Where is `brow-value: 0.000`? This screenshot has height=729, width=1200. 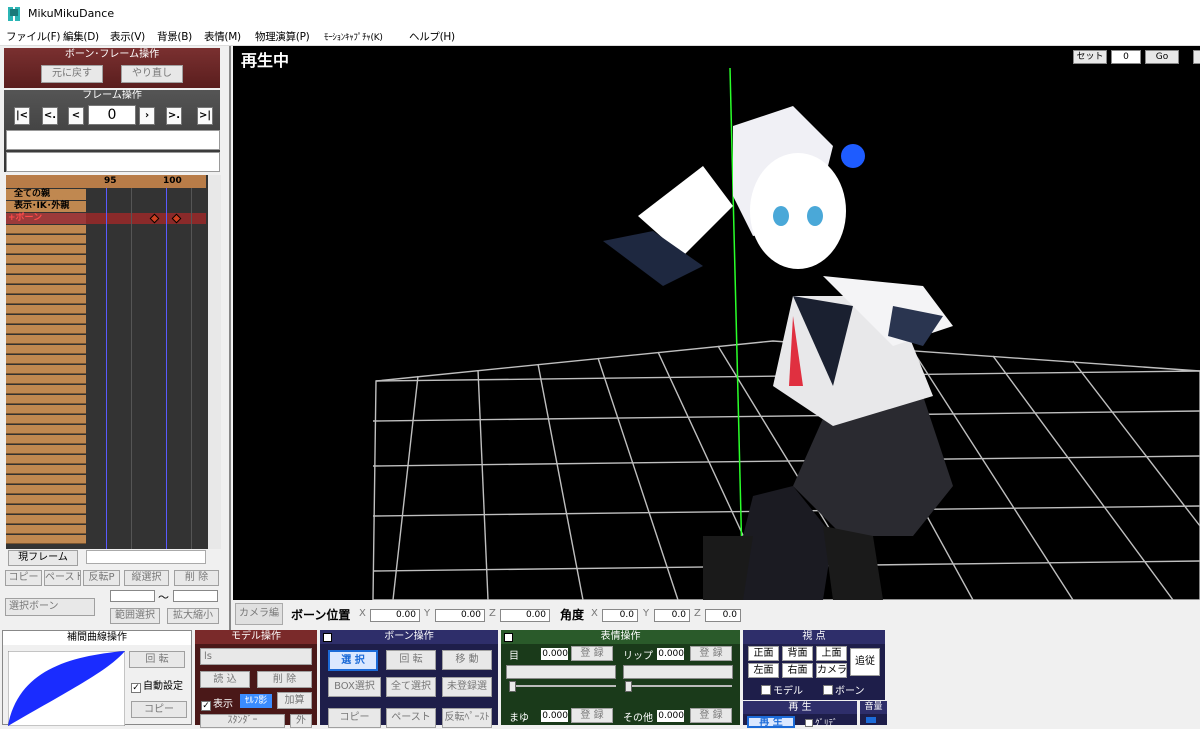
brow-value: 0.000 is located at coordinates (554, 716).